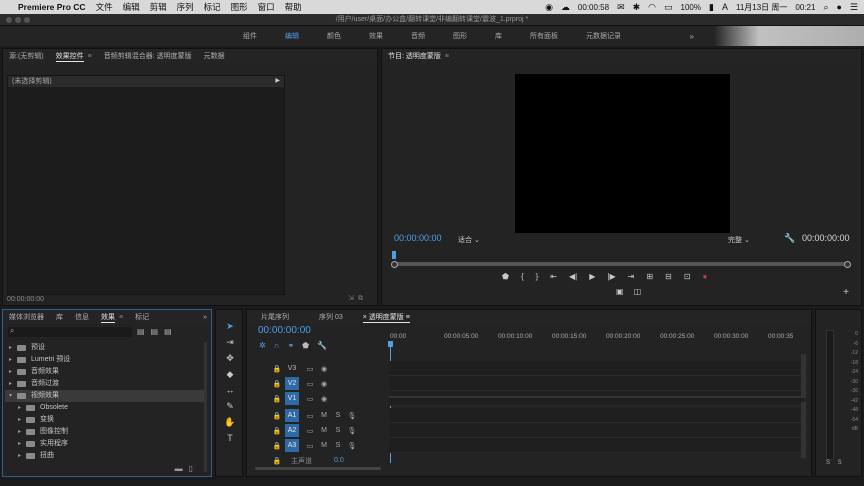 The width and height of the screenshot is (864, 486). Describe the element at coordinates (334, 36) in the screenshot. I see `workspace-tab-color: 颜色` at that location.